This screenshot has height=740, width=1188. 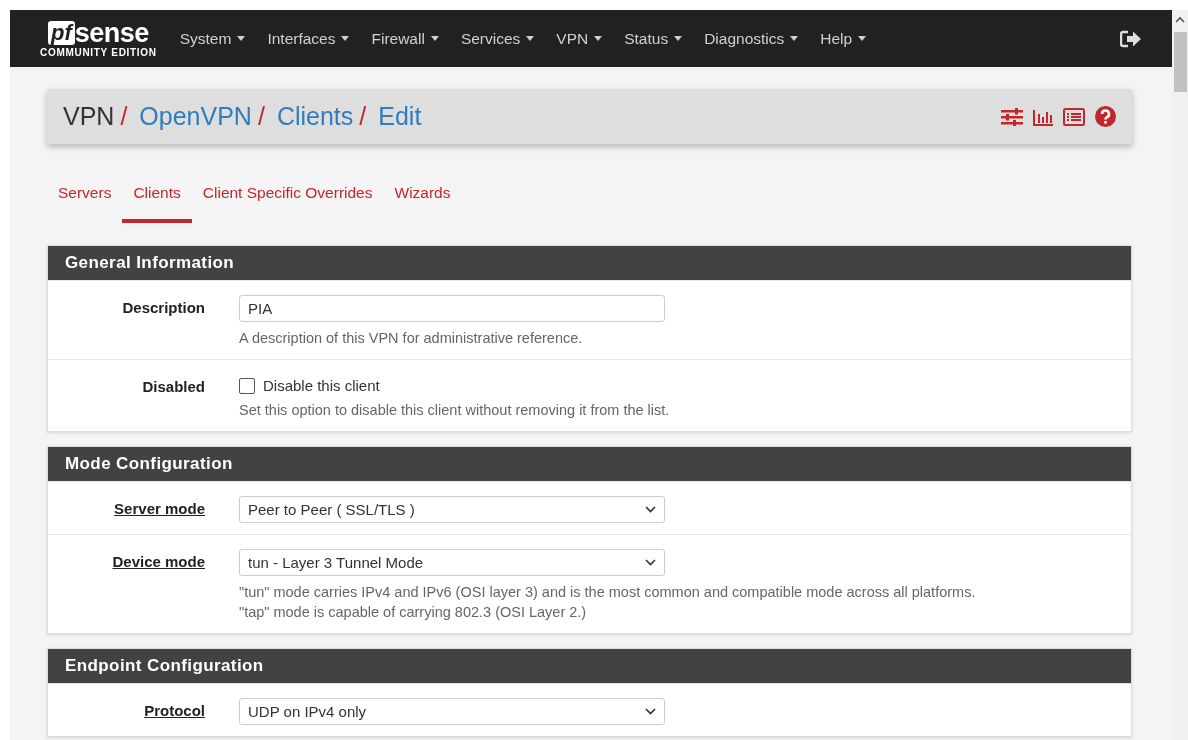 I want to click on checkbox-label: Disable this client, so click(x=321, y=385).